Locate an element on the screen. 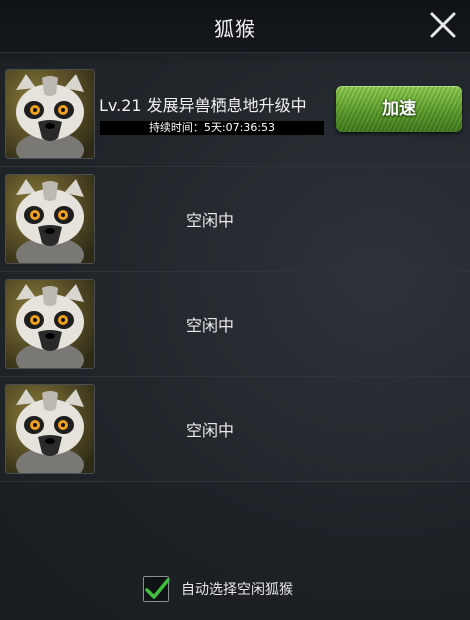 The height and width of the screenshot is (620, 470). auto-select-checkbox is located at coordinates (156, 589).